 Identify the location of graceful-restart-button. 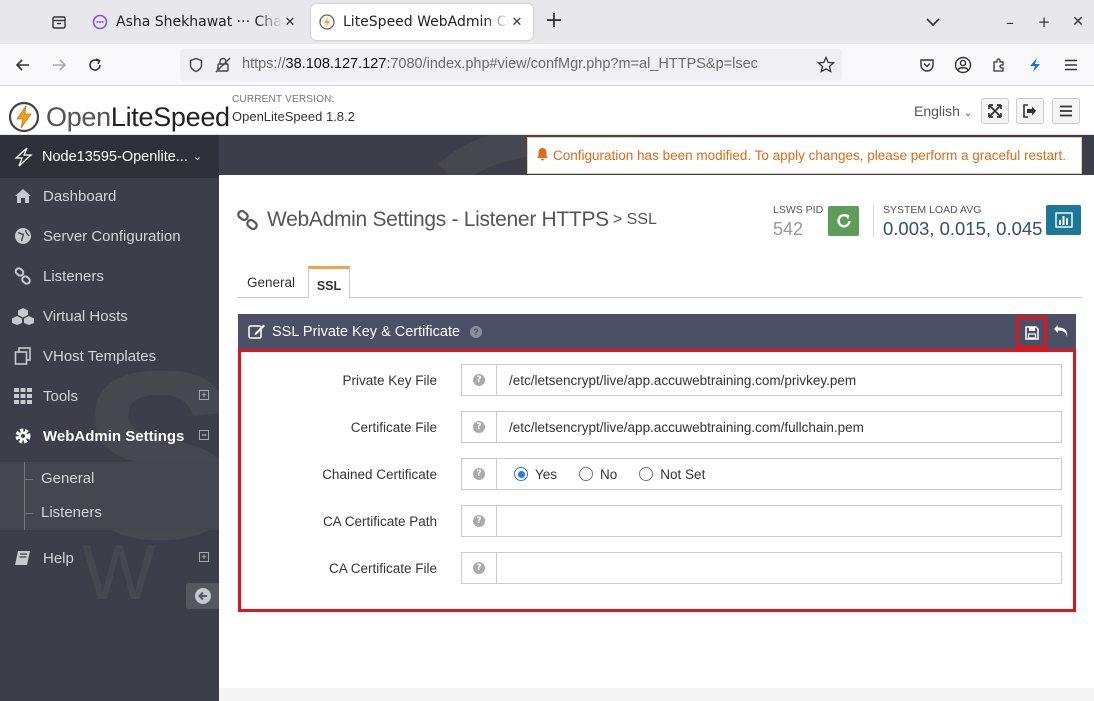
(843, 221).